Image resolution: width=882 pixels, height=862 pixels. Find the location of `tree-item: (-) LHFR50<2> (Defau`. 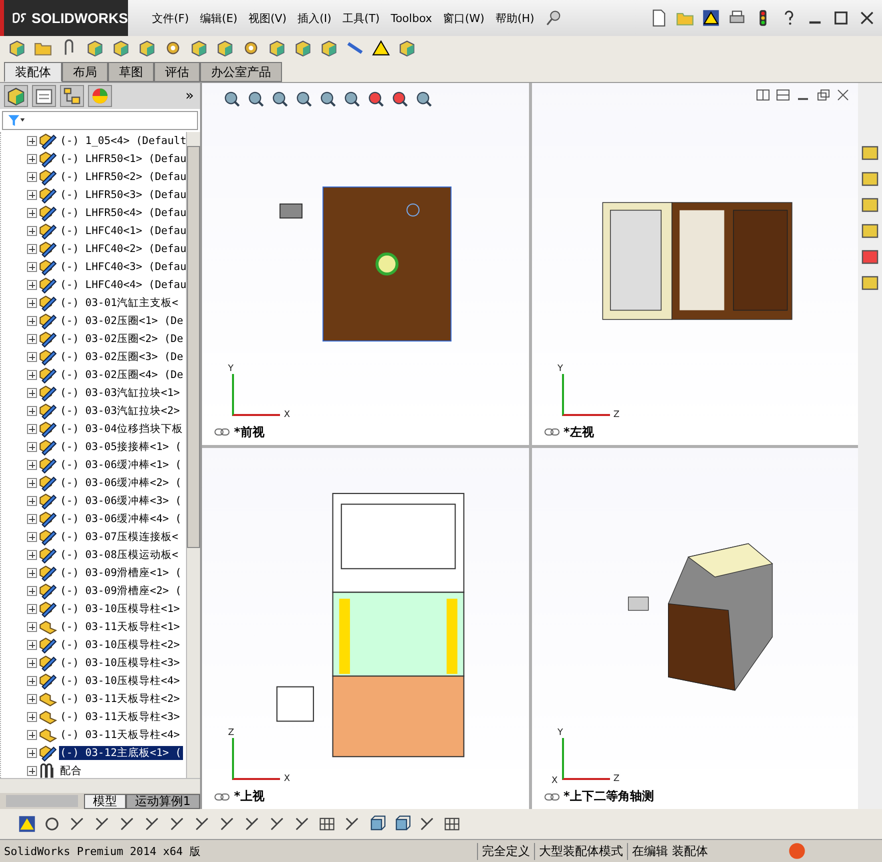

tree-item: (-) LHFR50<2> (Defau is located at coordinates (122, 177).